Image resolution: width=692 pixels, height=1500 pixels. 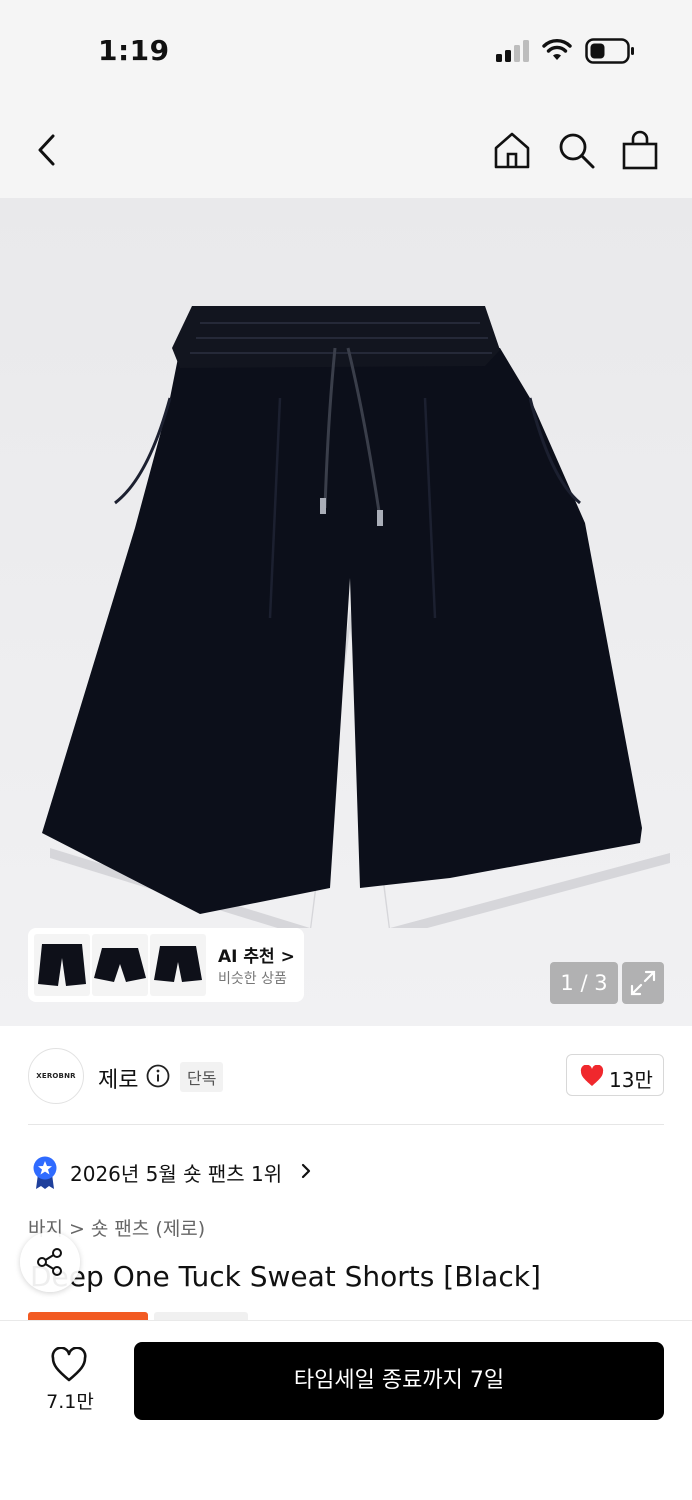 I want to click on image-page-counter: 1 / 3, so click(x=584, y=983).